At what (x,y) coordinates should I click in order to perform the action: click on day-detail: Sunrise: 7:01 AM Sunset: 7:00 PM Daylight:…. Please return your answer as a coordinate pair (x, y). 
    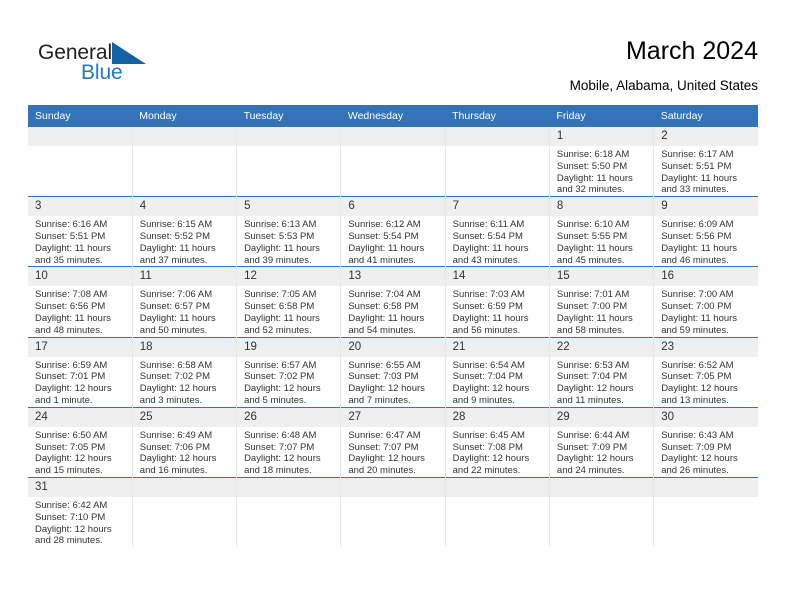
    Looking at the image, I should click on (601, 311).